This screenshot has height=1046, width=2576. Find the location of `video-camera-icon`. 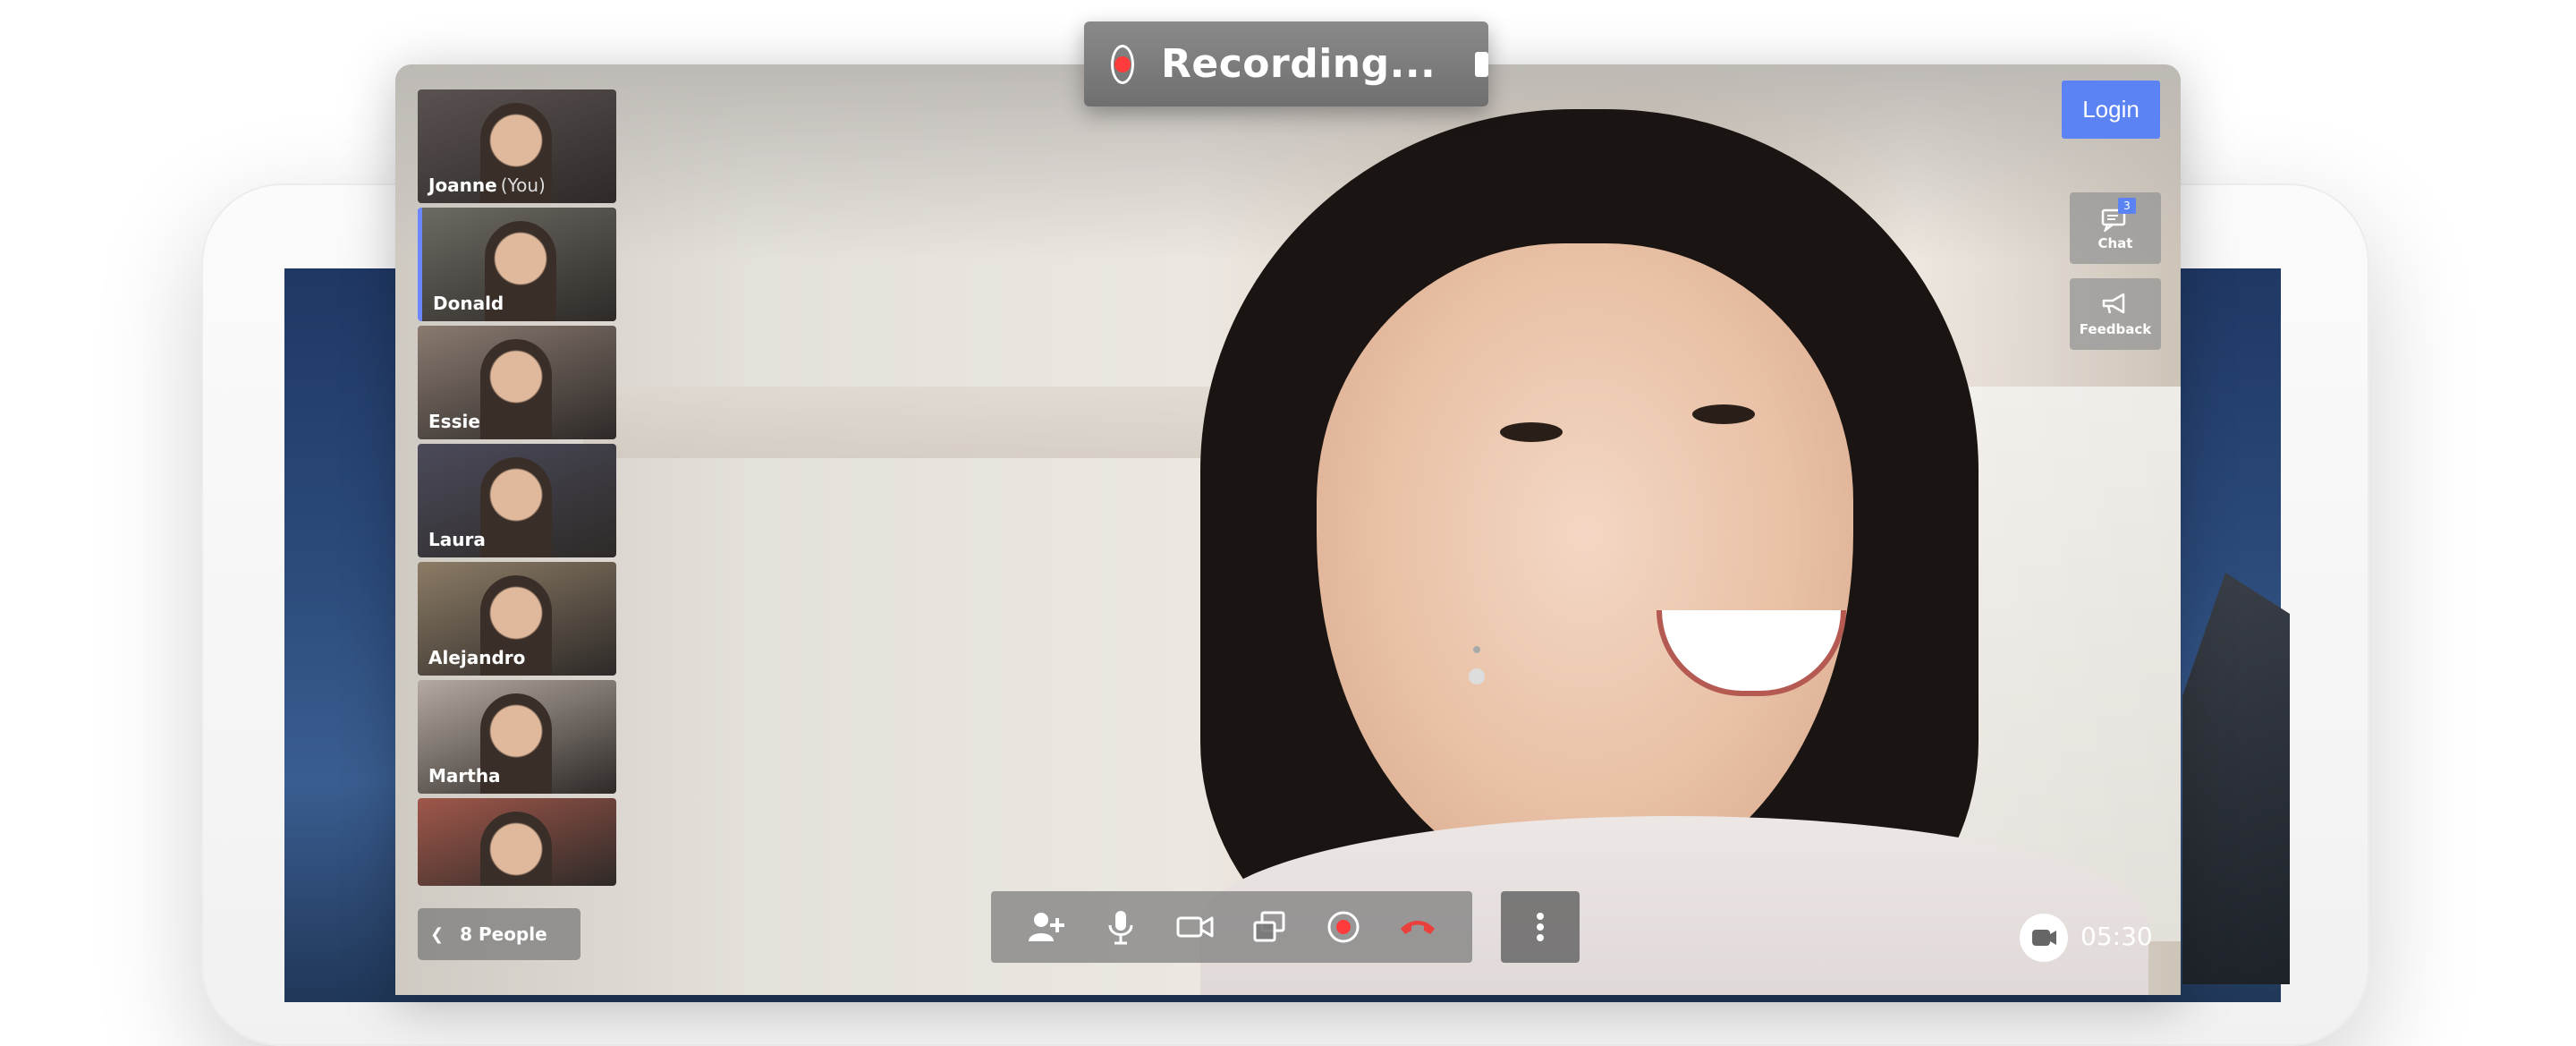

video-camera-icon is located at coordinates (1194, 927).